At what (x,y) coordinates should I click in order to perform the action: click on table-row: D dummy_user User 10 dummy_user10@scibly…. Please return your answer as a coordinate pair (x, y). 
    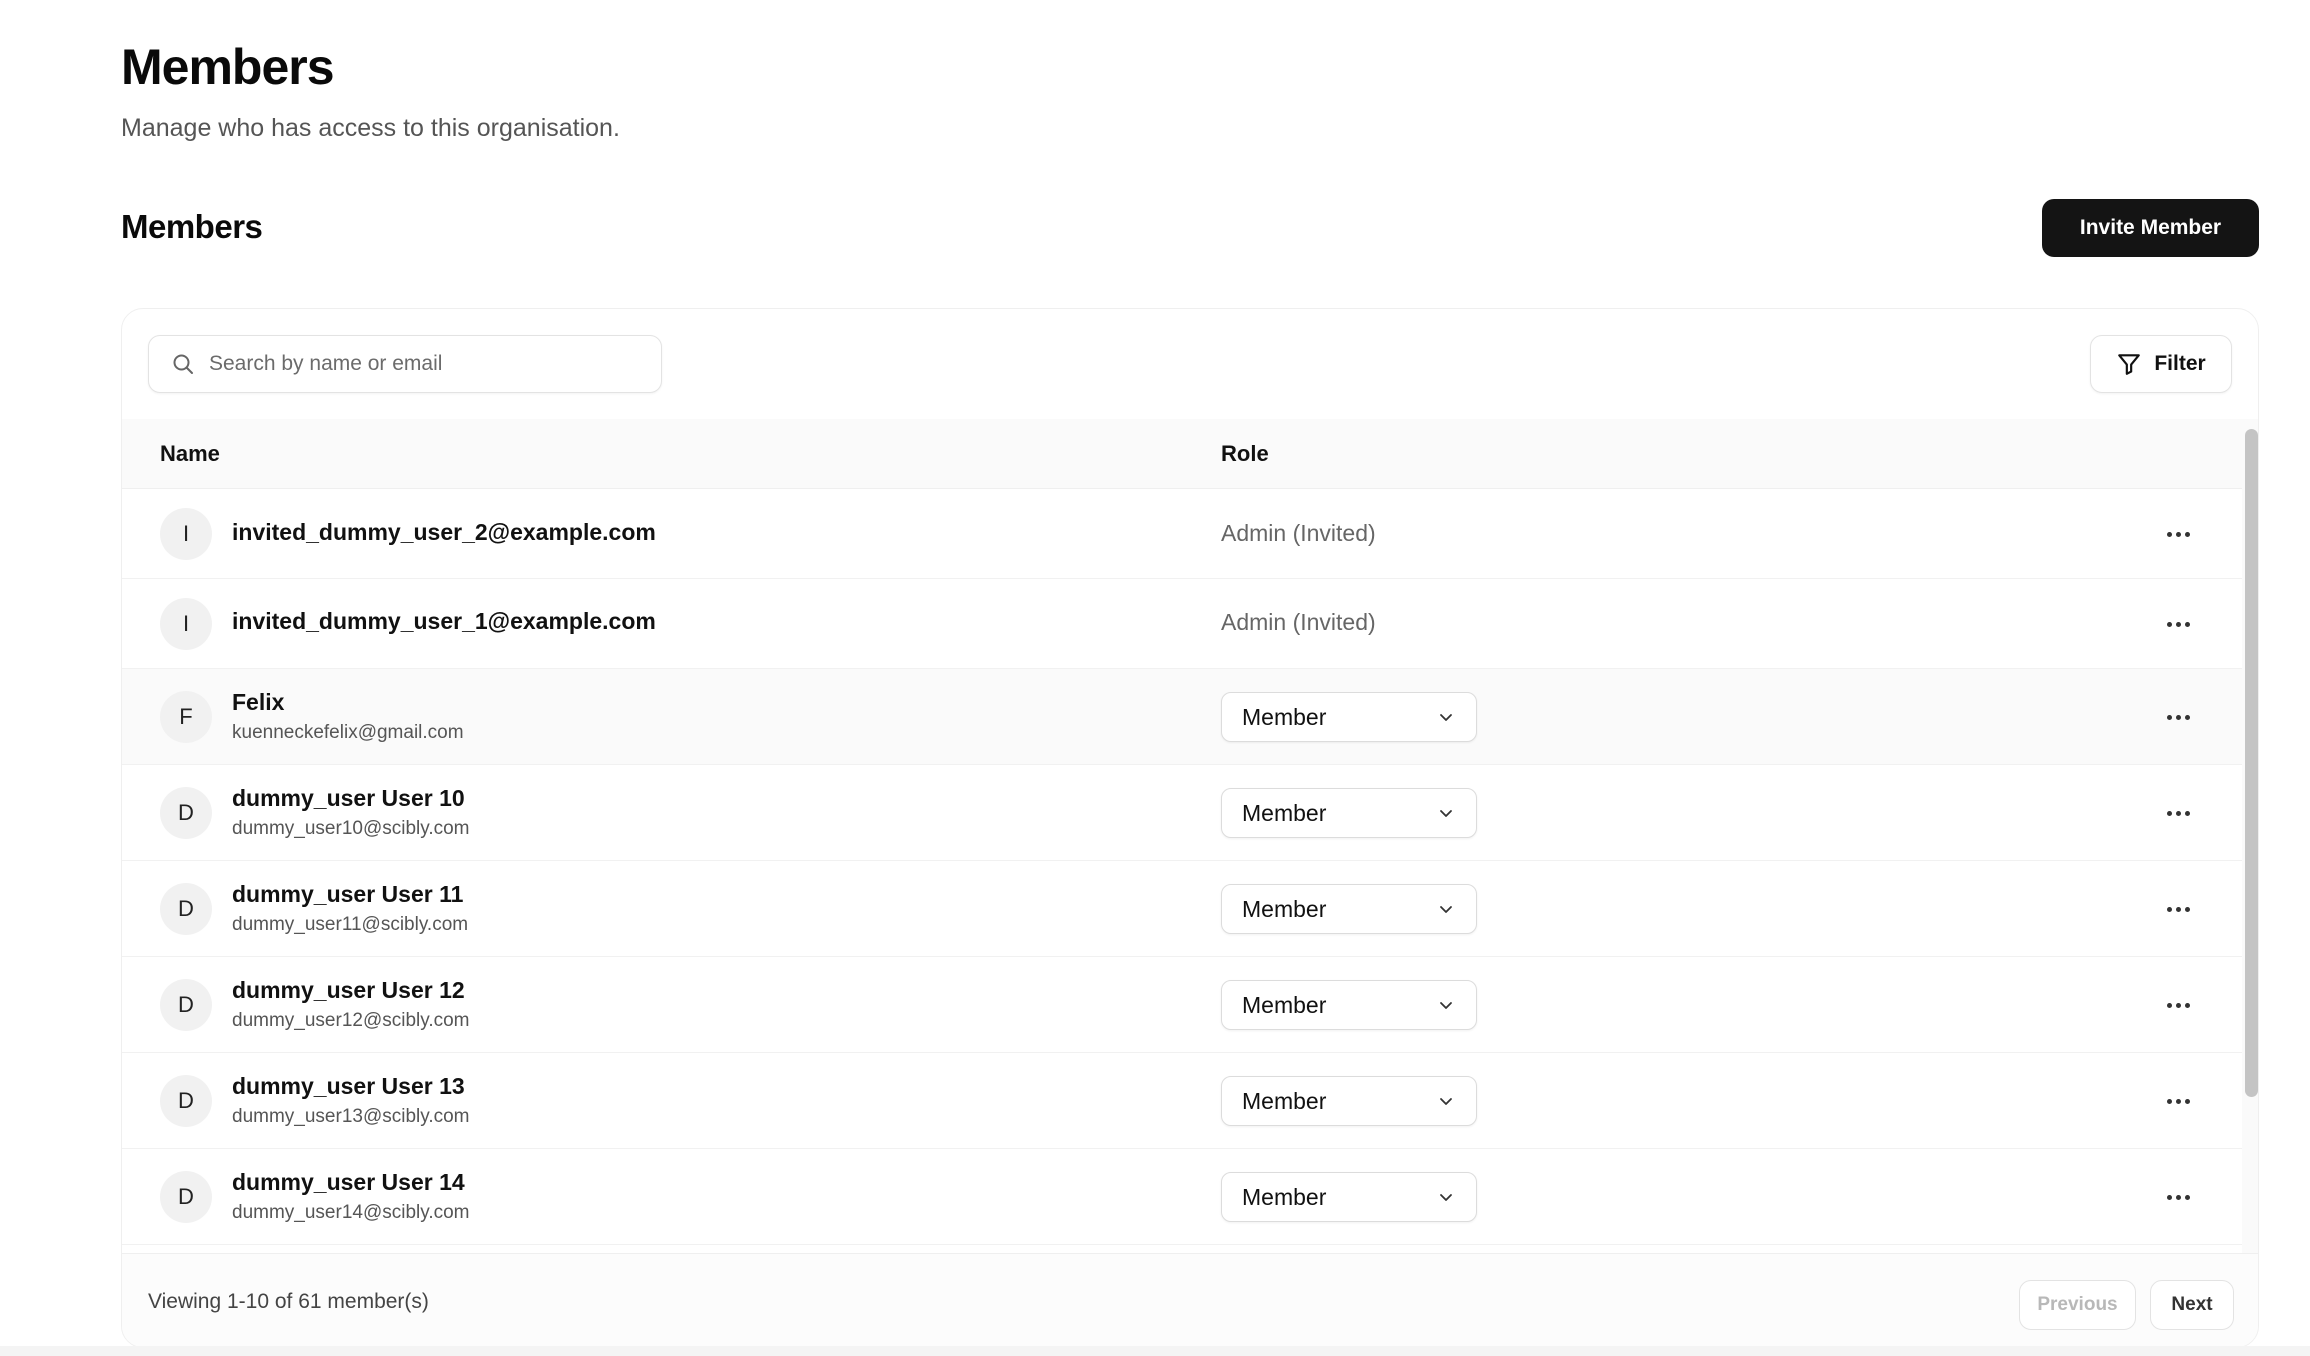
    Looking at the image, I should click on (1182, 813).